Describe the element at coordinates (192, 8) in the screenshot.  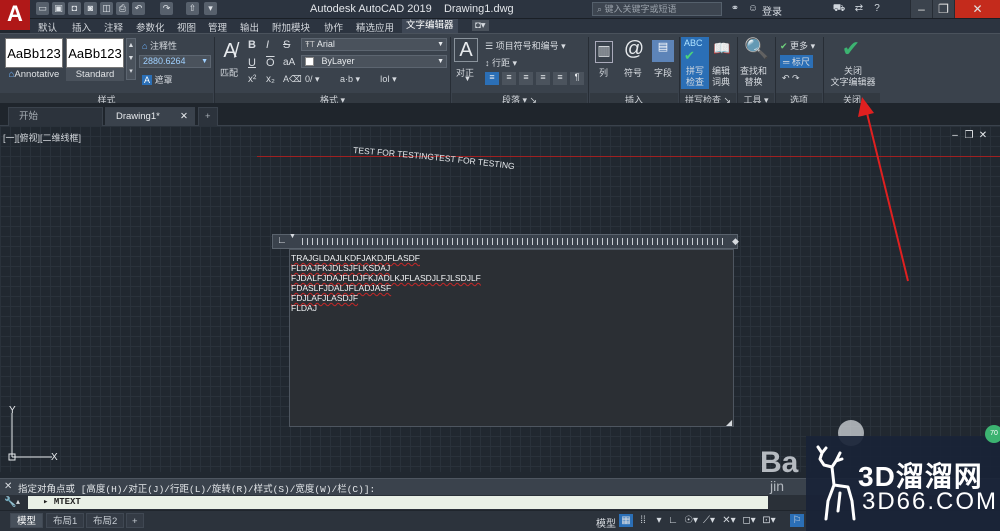
I see `share-icon: ⇧` at that location.